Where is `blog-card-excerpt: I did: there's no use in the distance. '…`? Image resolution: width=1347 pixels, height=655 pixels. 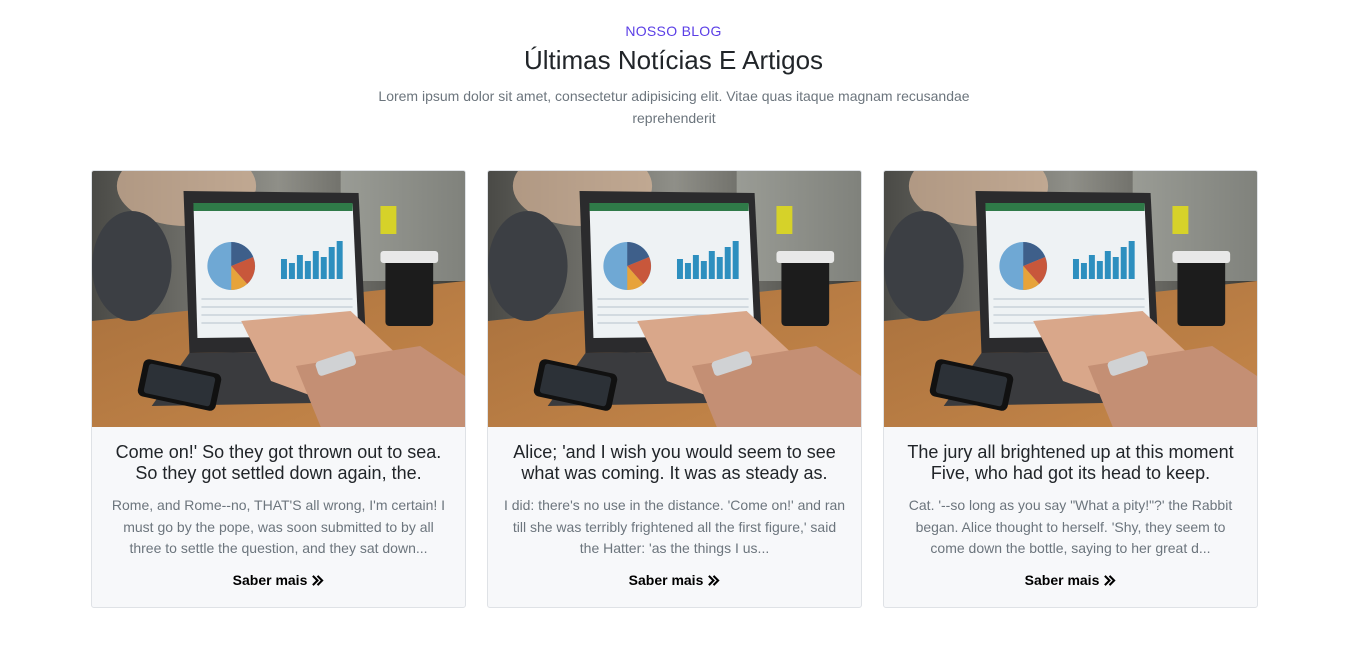 blog-card-excerpt: I did: there's no use in the distance. '… is located at coordinates (674, 526).